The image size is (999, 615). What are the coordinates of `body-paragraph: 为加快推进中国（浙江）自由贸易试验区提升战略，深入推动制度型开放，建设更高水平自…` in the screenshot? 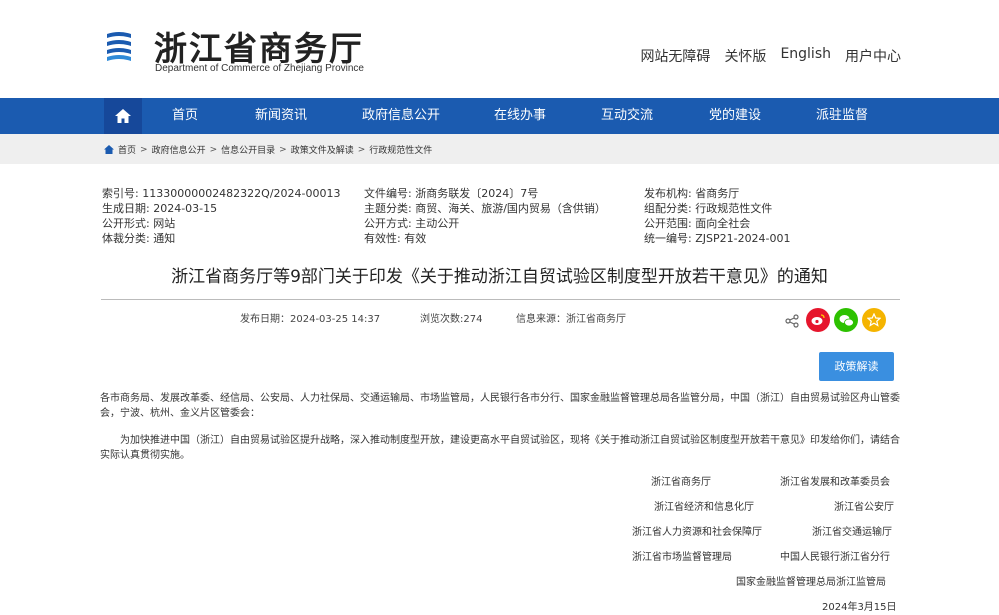 It's located at (500, 448).